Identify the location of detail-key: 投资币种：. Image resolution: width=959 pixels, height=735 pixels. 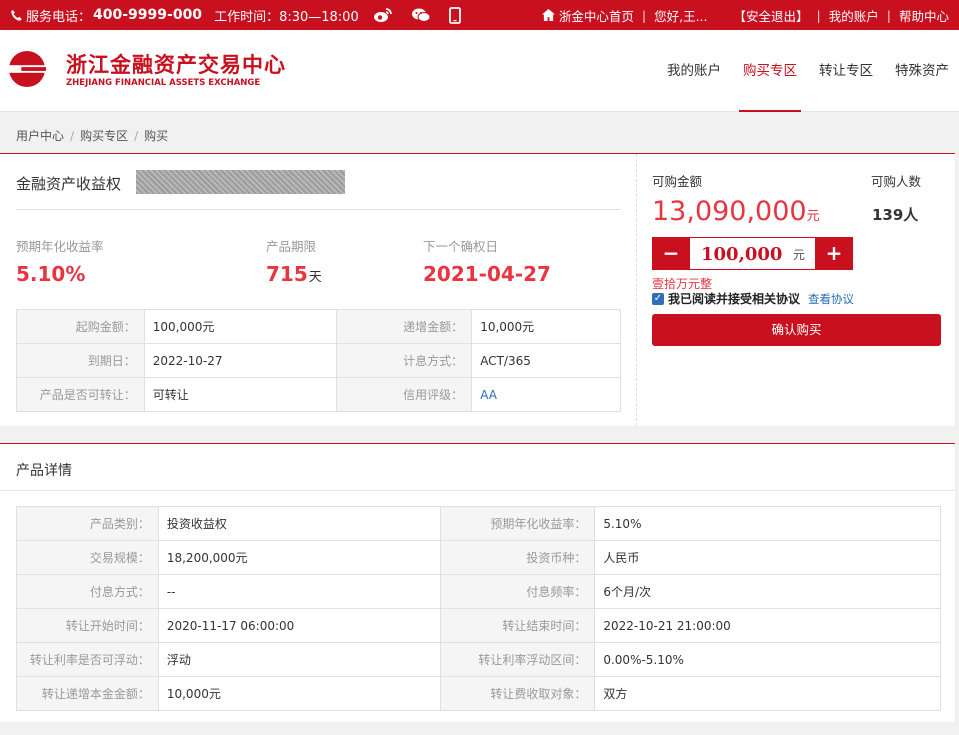
(517, 557).